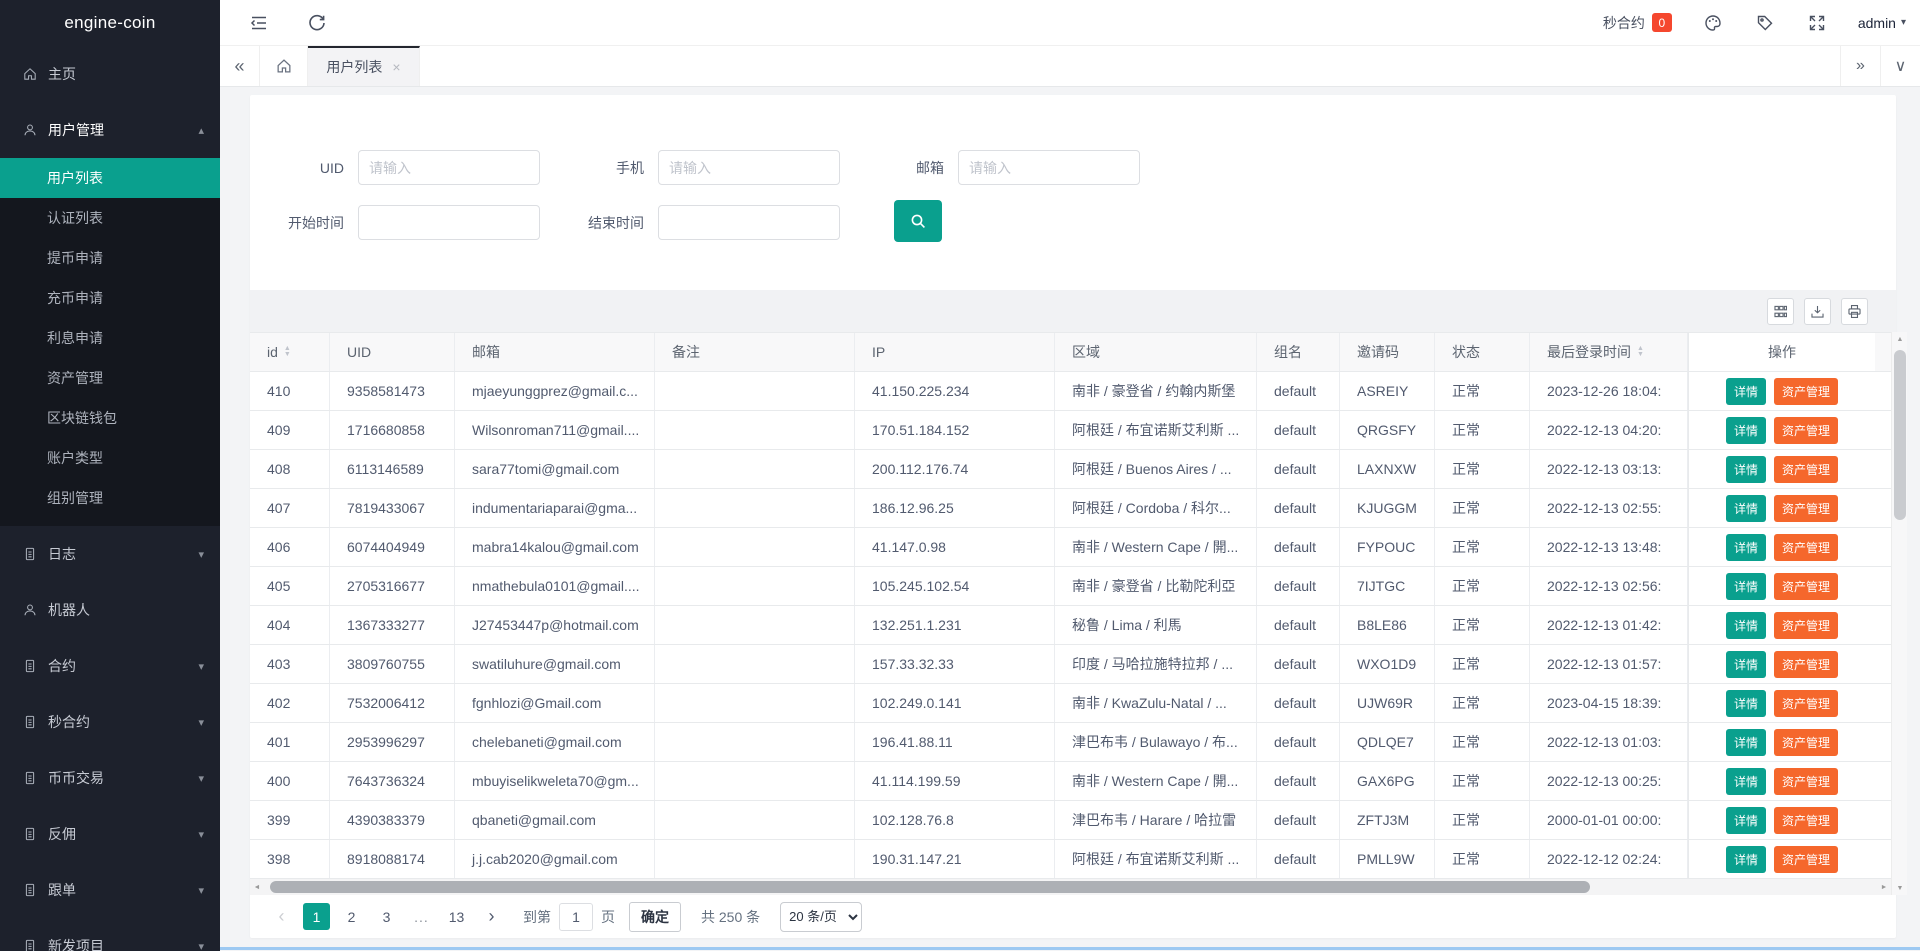 This screenshot has width=1920, height=951. I want to click on sidebar-item-new-project: 新发项目 ▾, so click(110, 934).